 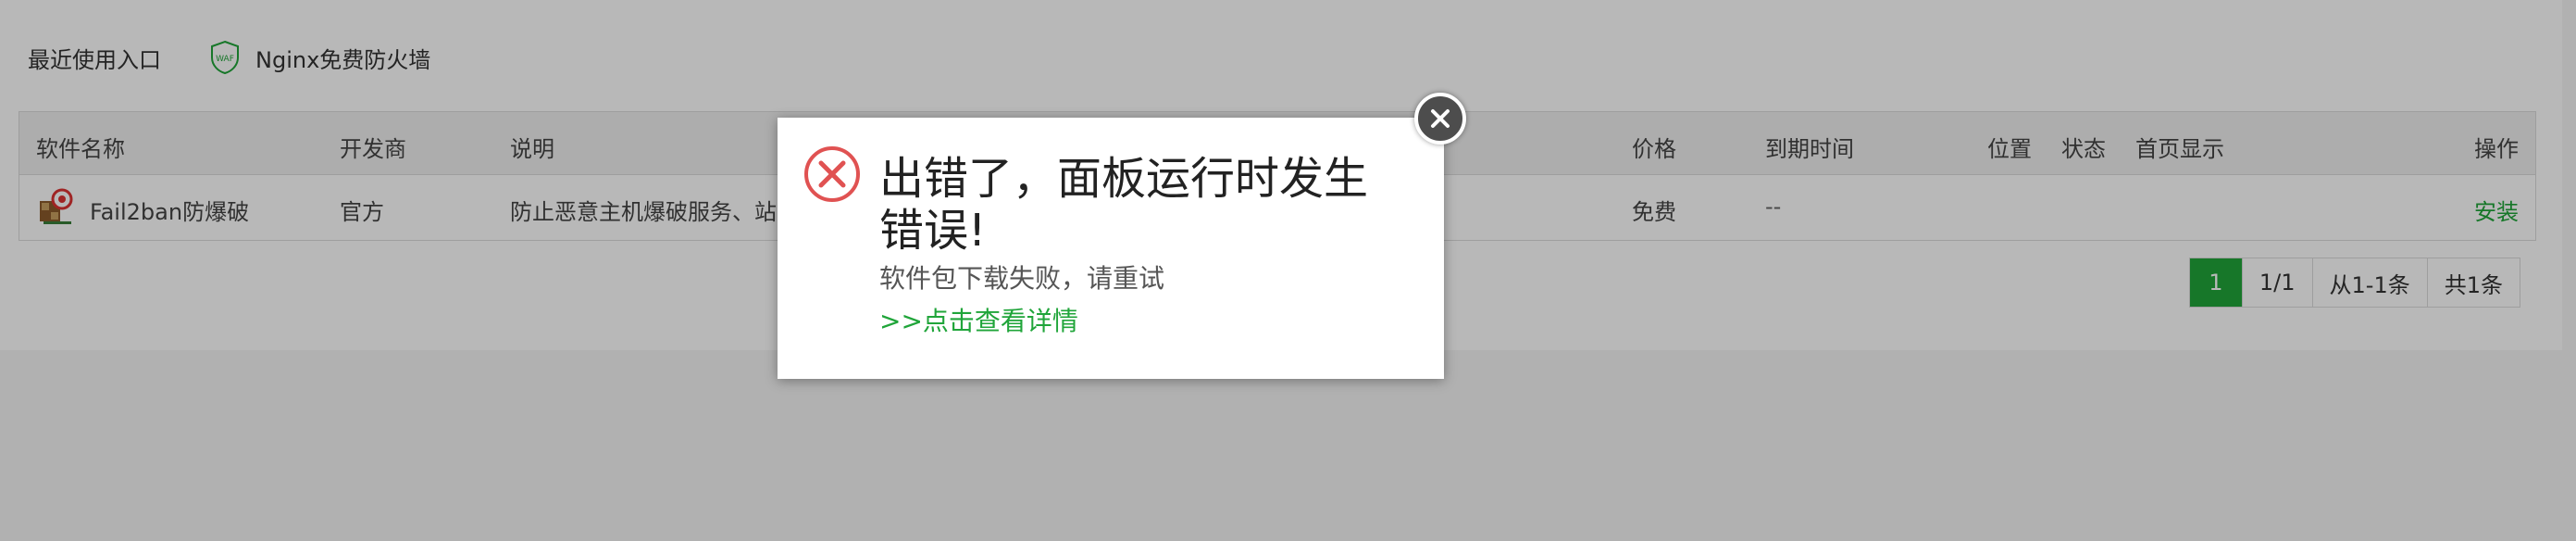 I want to click on error-title: 出错了，面板运行时发生错误!, so click(x=1124, y=205).